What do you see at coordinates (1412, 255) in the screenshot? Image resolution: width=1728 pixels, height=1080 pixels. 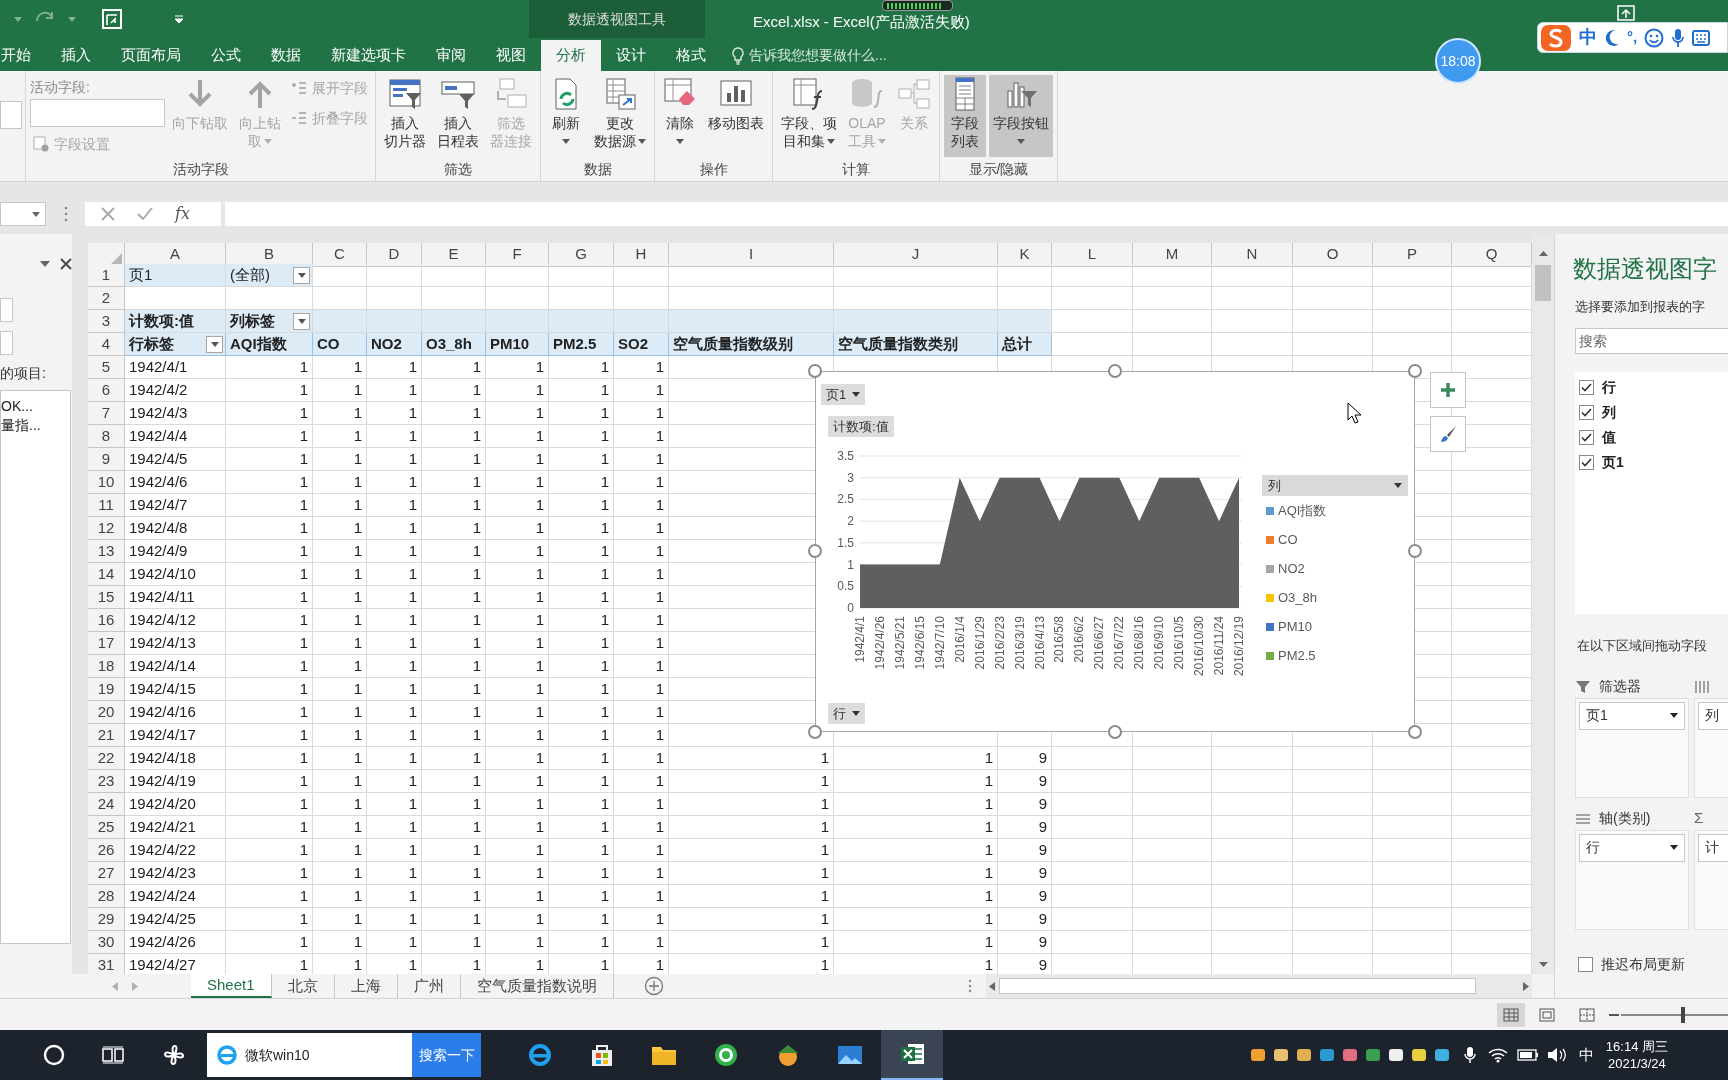 I see `column-header: P` at bounding box center [1412, 255].